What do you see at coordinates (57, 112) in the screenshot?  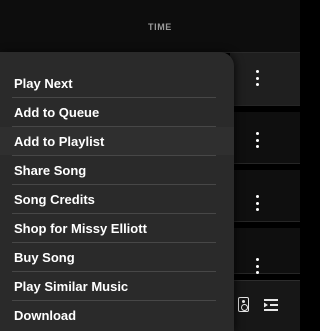 I see `menu-item-label: Add to Queue` at bounding box center [57, 112].